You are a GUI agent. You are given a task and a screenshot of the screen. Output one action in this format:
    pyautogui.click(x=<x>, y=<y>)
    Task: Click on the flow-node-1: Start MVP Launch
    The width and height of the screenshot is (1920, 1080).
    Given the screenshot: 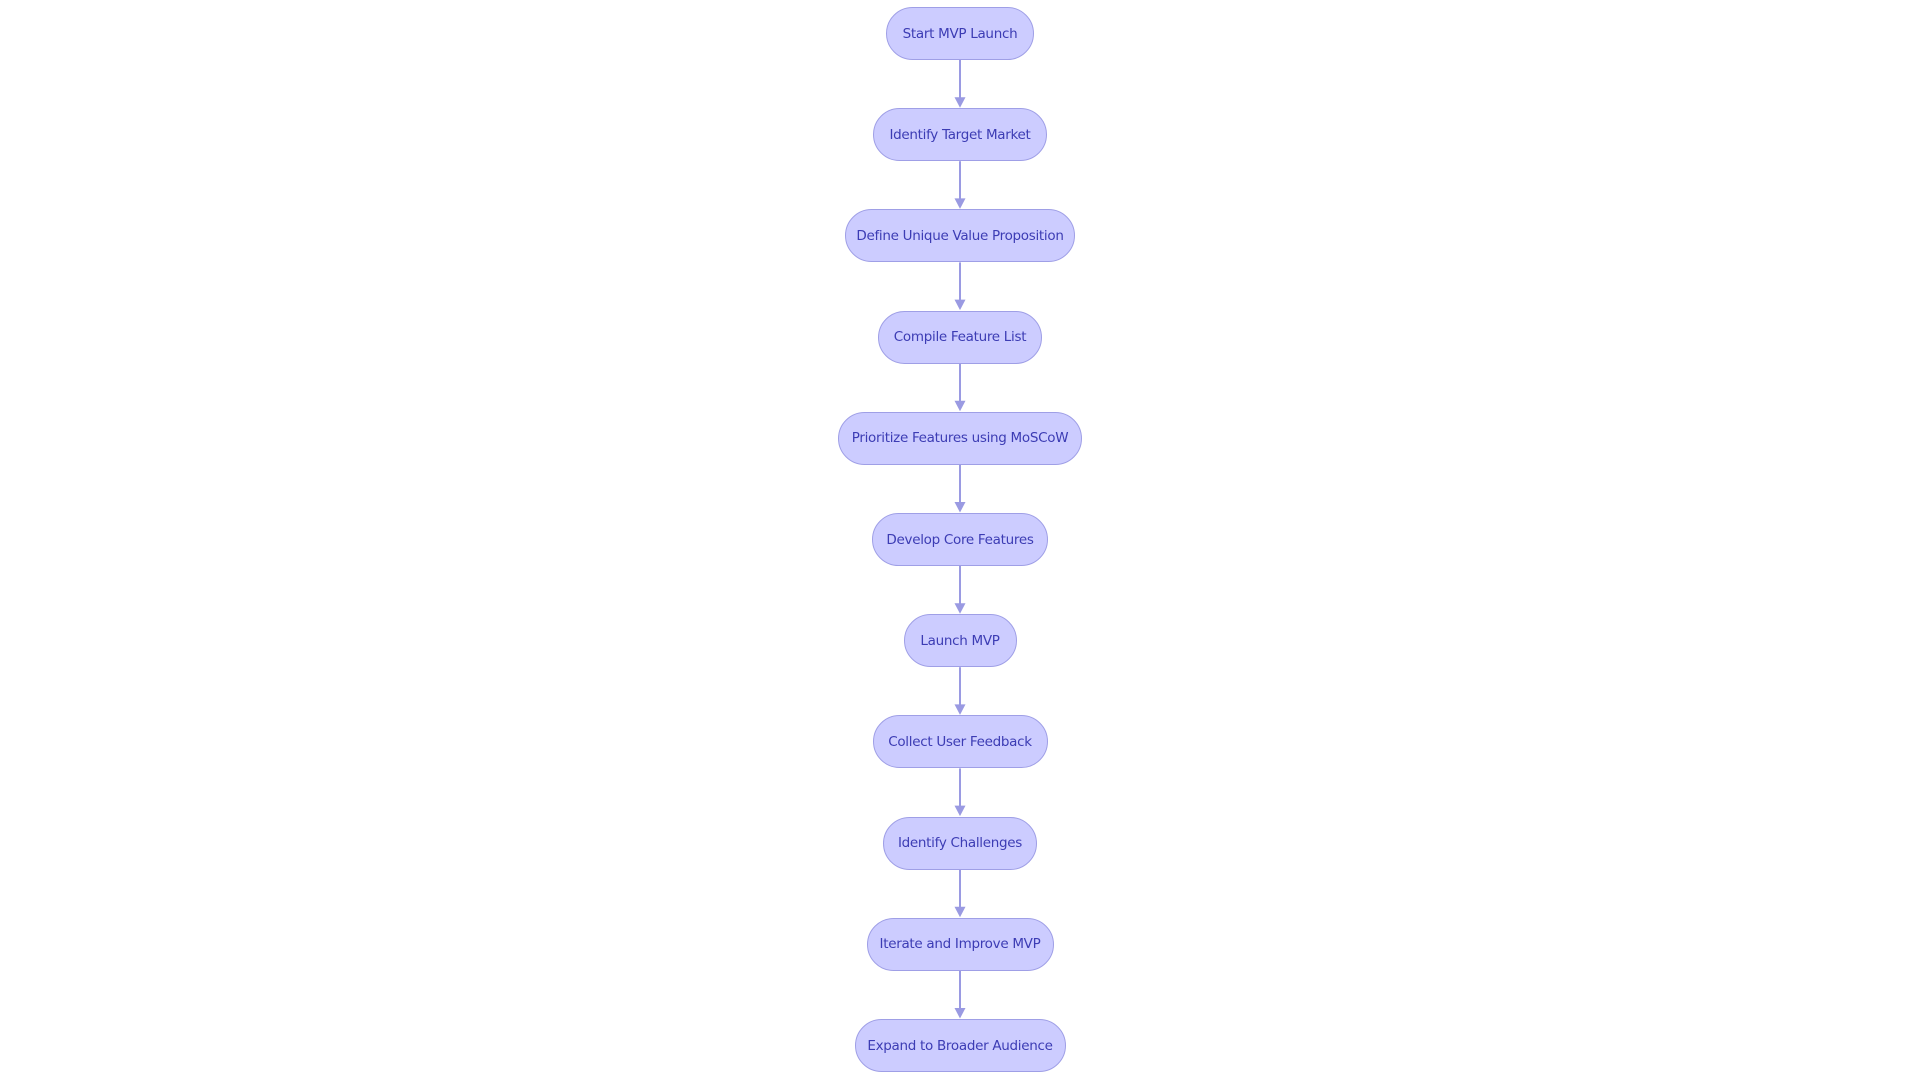 What is the action you would take?
    pyautogui.click(x=960, y=33)
    